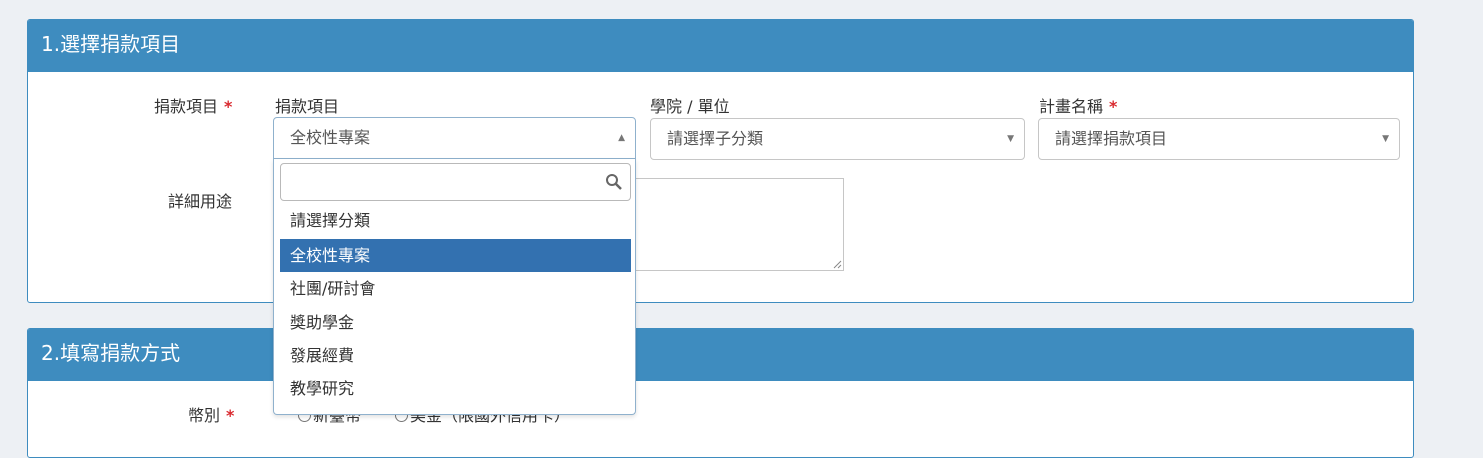  I want to click on currency-label-text: 幣別, so click(204, 415).